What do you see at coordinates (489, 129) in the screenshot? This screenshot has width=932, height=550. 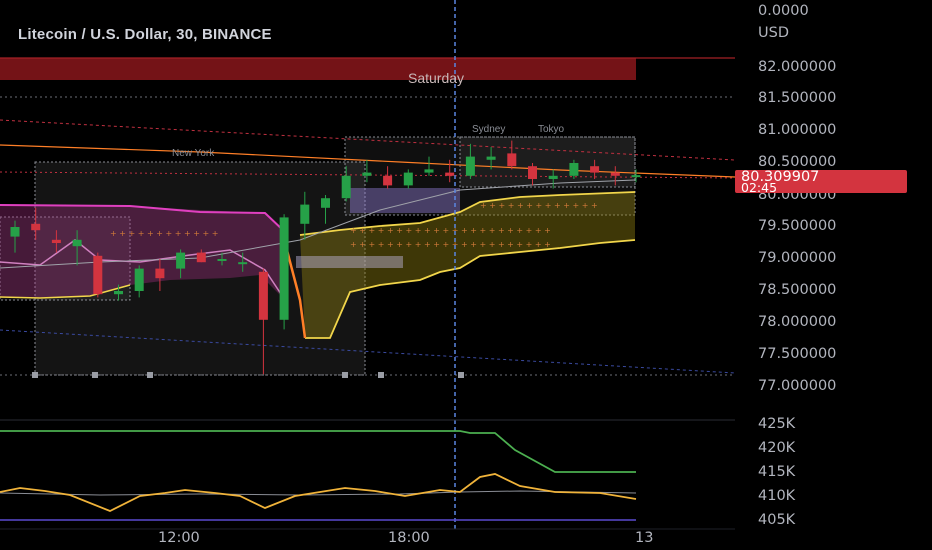 I see `session-label-sydney: Sydney` at bounding box center [489, 129].